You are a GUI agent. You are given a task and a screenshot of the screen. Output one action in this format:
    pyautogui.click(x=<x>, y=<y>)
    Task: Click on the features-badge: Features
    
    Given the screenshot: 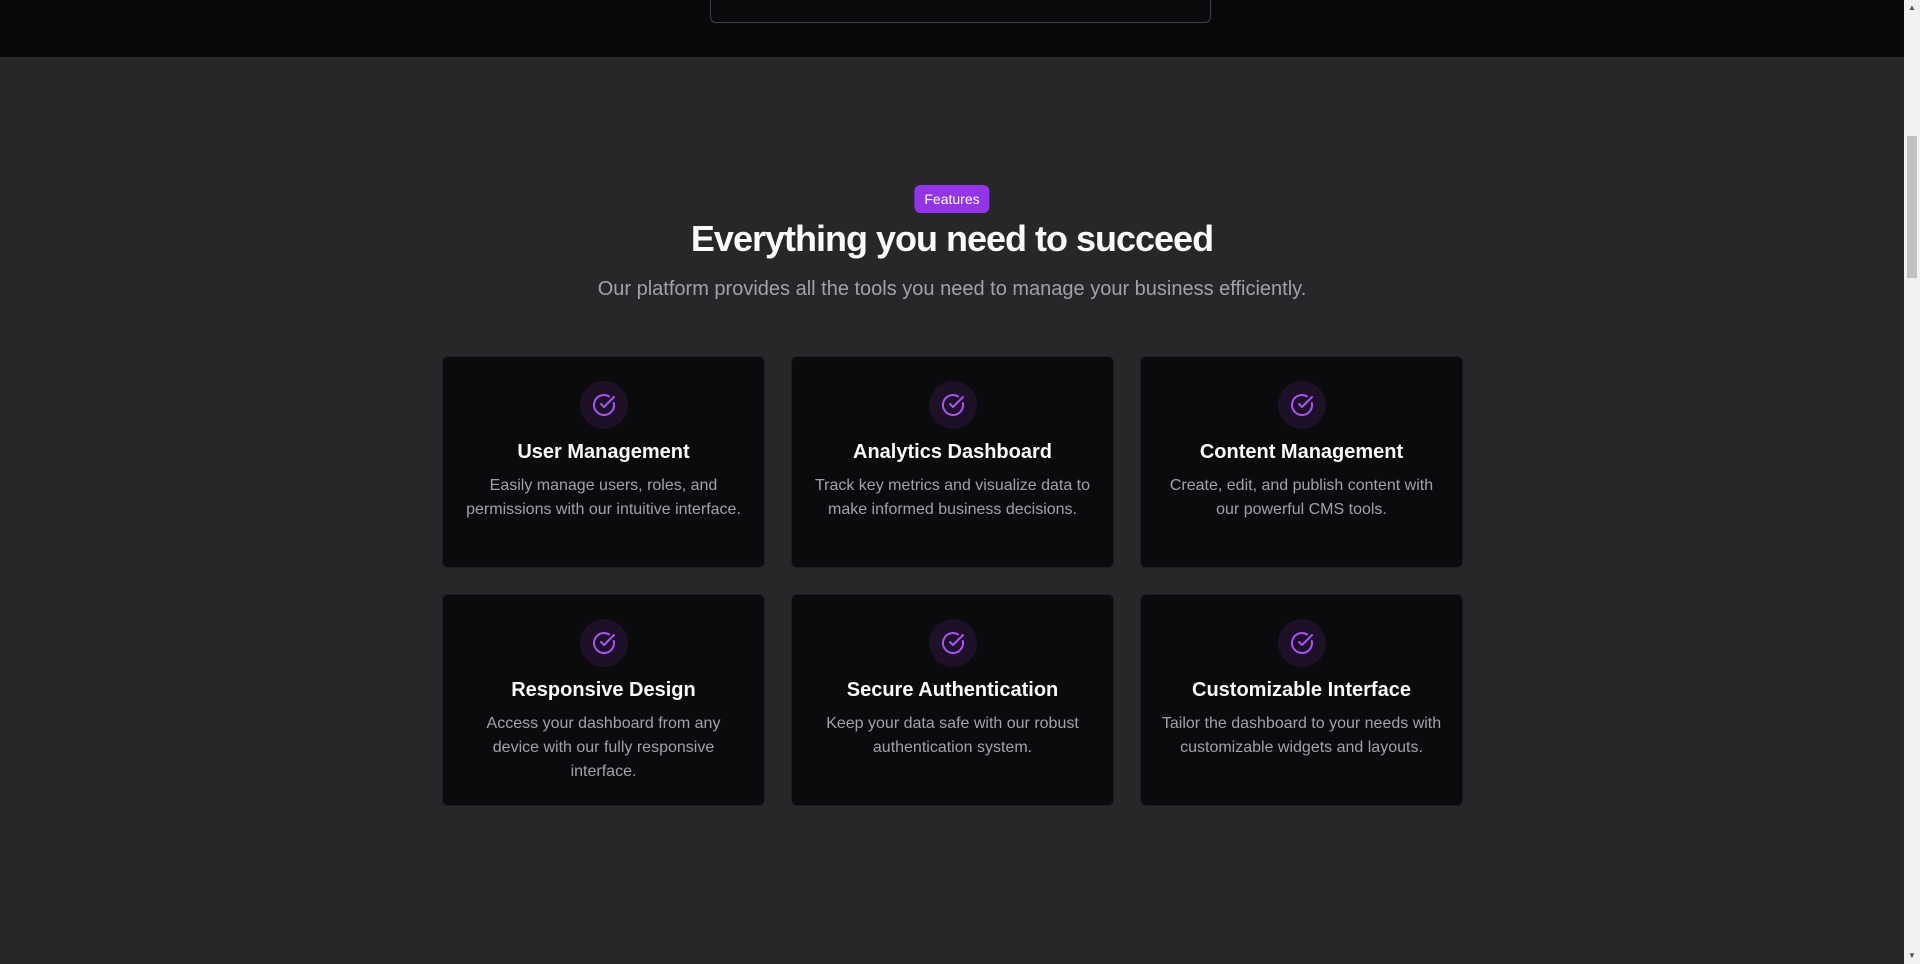 What is the action you would take?
    pyautogui.click(x=952, y=199)
    